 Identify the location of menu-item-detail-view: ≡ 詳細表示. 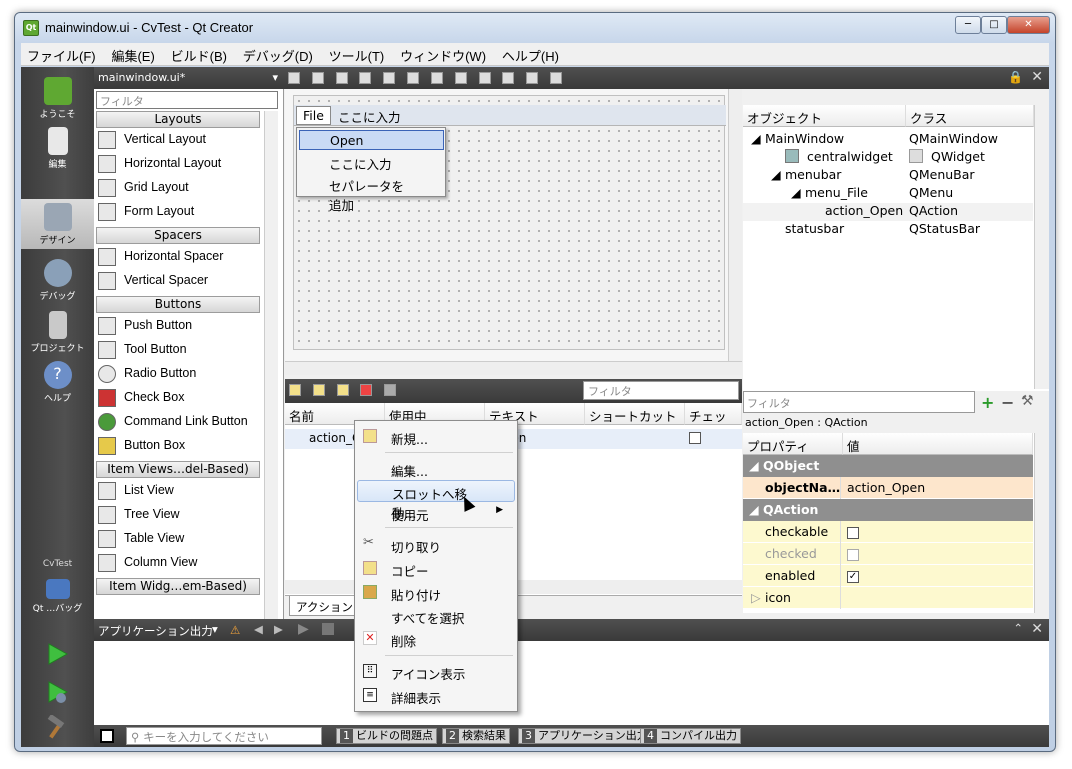
(436, 696).